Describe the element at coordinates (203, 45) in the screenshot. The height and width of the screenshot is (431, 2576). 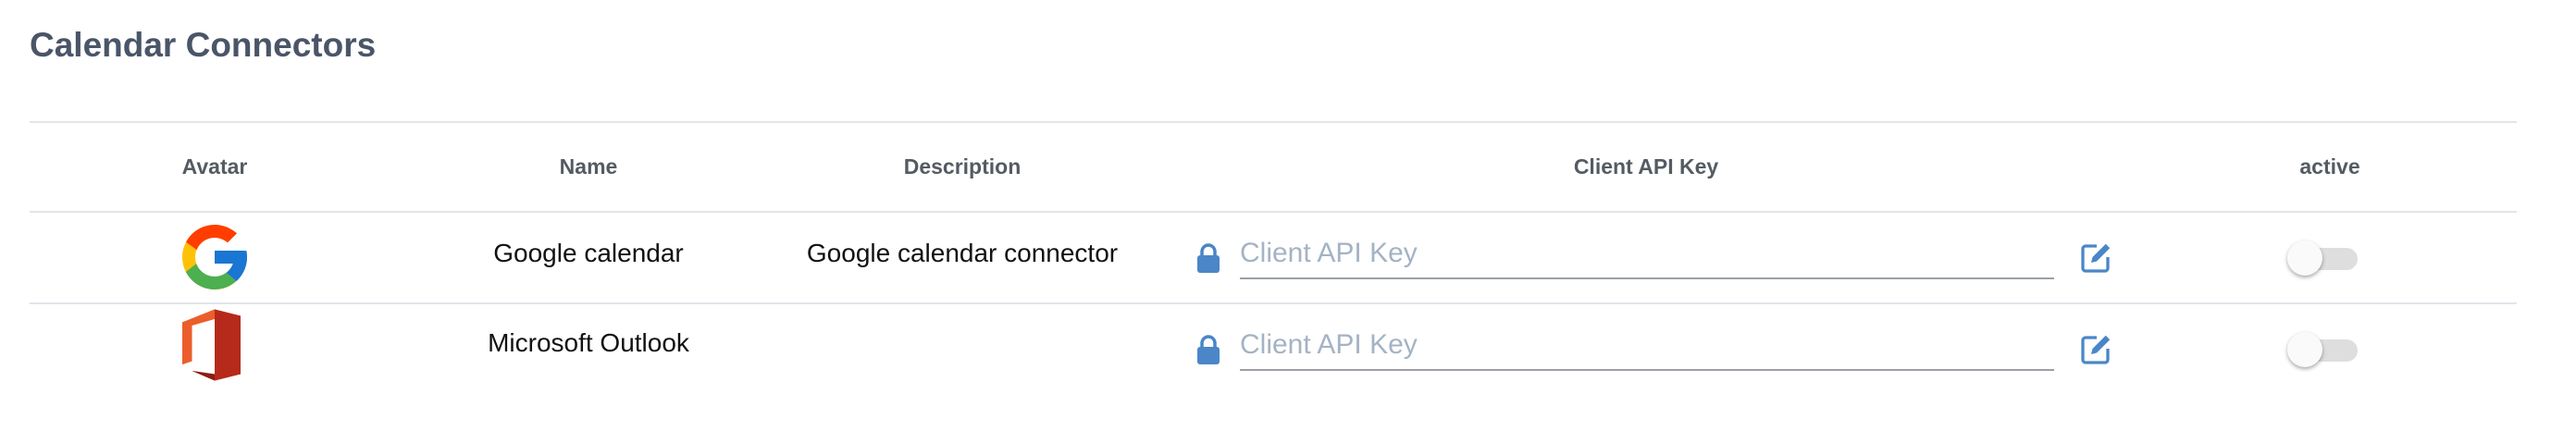
I see `page-title: Calendar Connectors` at that location.